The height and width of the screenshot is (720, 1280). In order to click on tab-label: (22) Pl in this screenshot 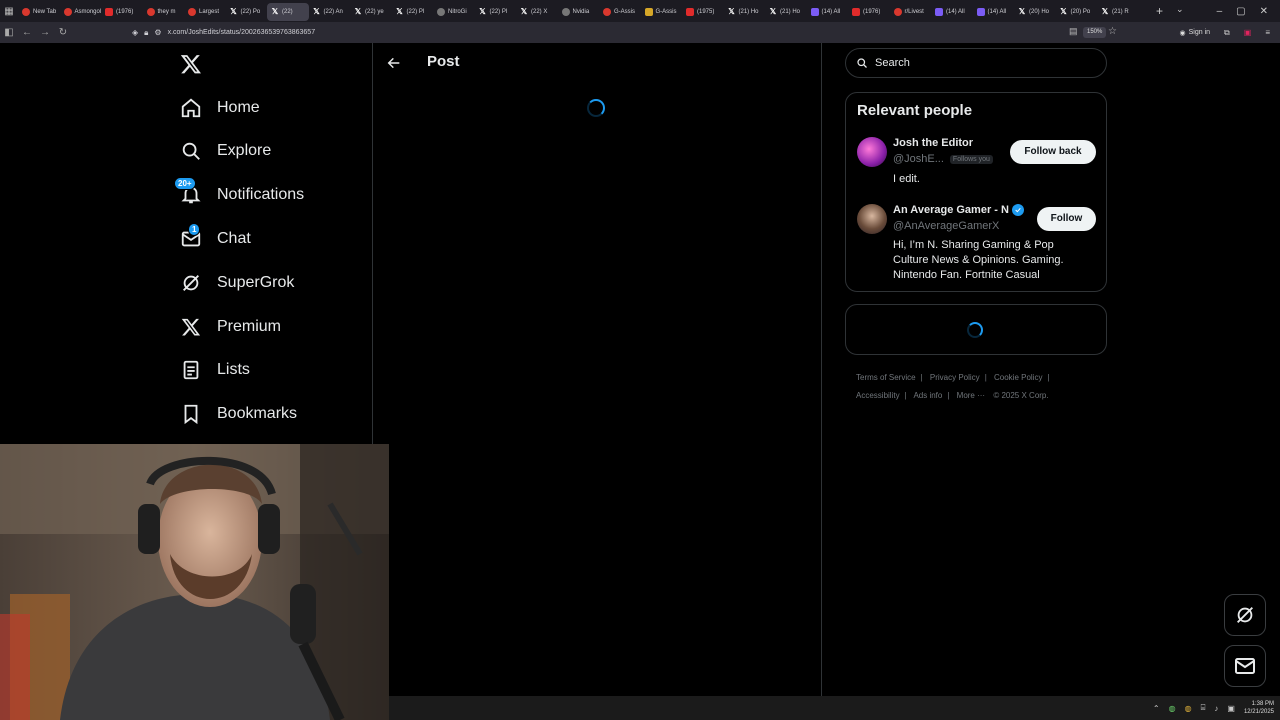, I will do `click(498, 11)`.